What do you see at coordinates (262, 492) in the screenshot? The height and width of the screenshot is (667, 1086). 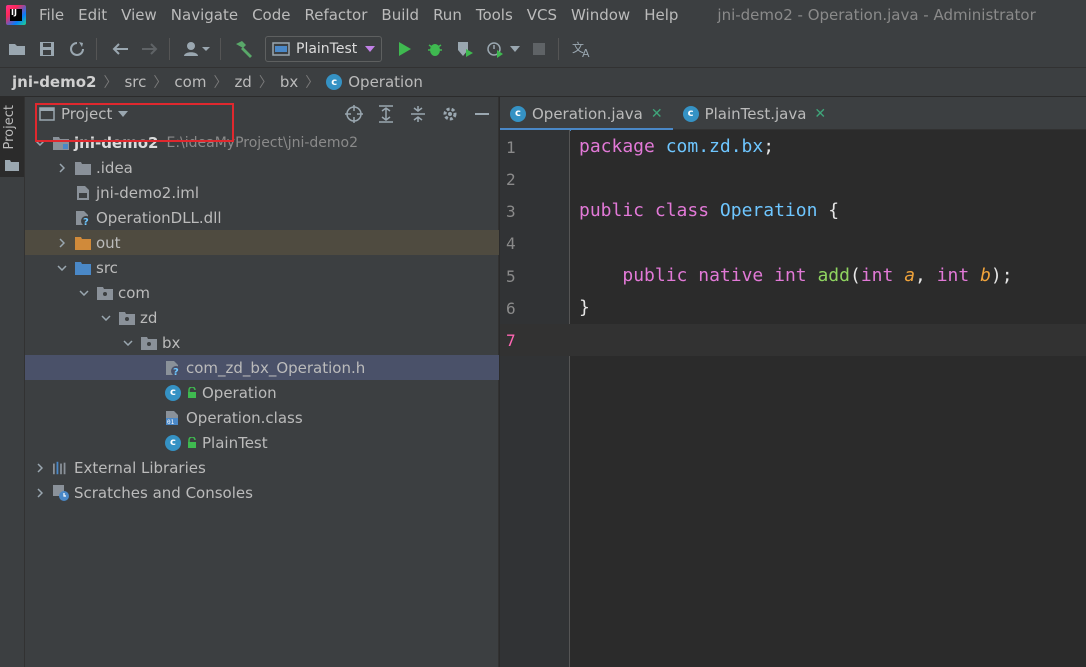 I see `tree-item-scratches: Scratches and Consoles` at bounding box center [262, 492].